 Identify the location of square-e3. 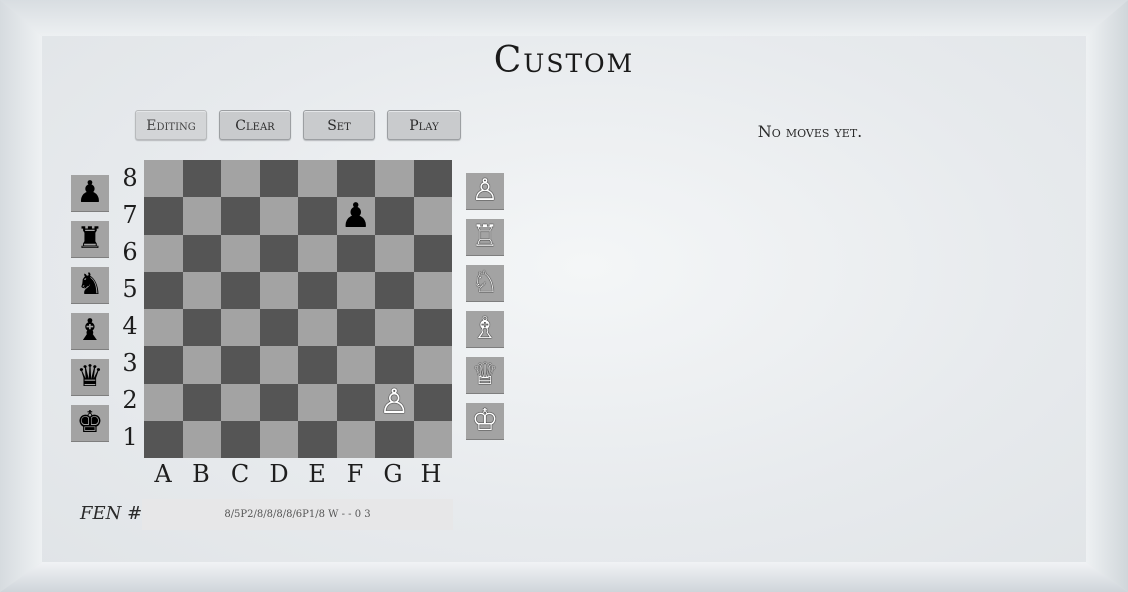
(317, 365).